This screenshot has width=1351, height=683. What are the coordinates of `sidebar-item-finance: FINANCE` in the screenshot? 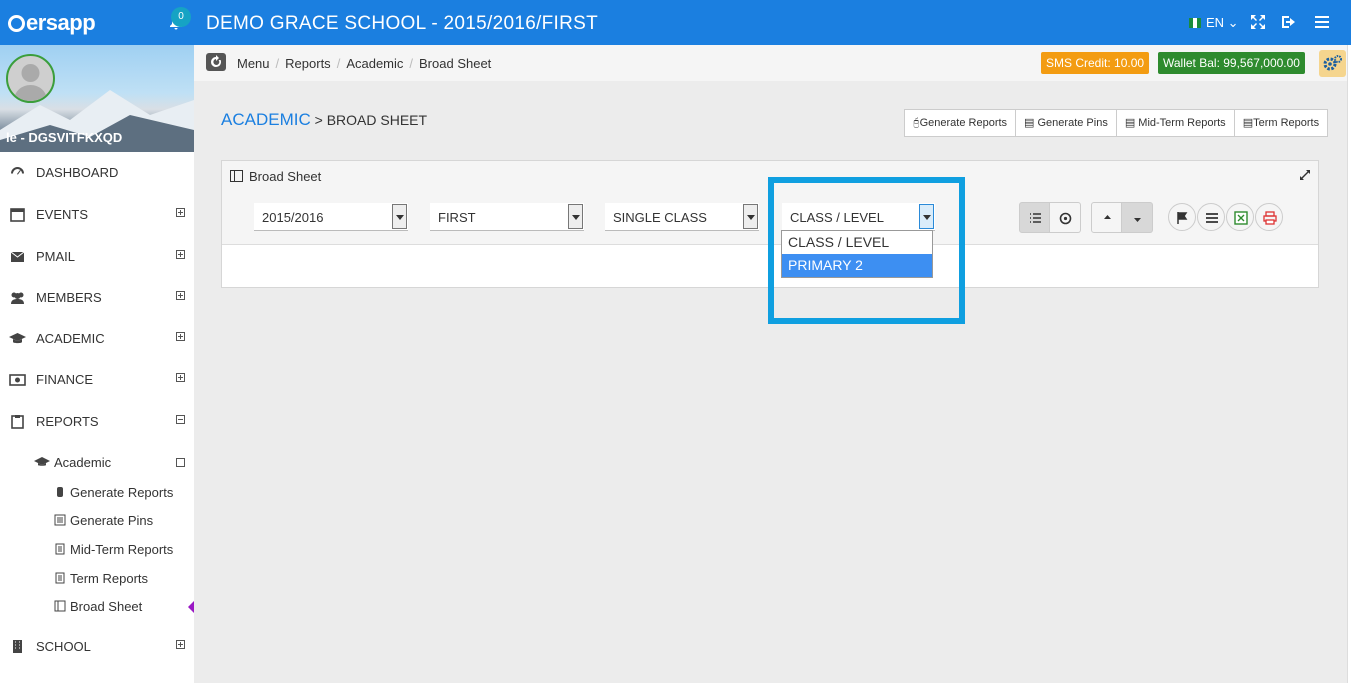 It's located at (97, 380).